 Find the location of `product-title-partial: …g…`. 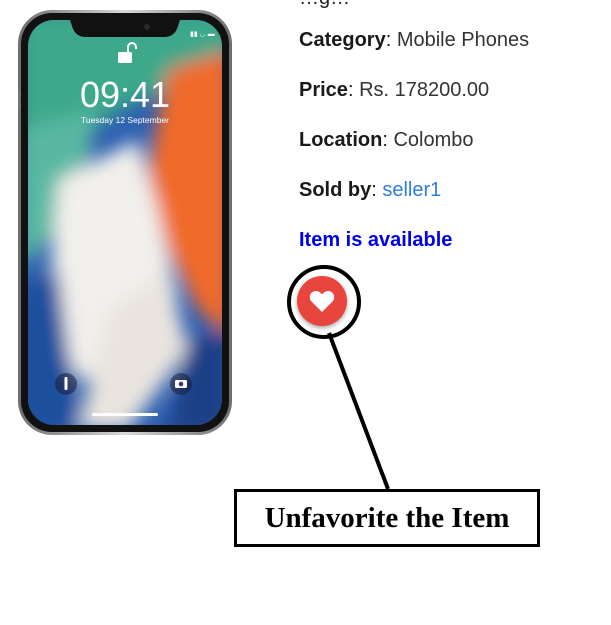

product-title-partial: …g… is located at coordinates (324, 5).